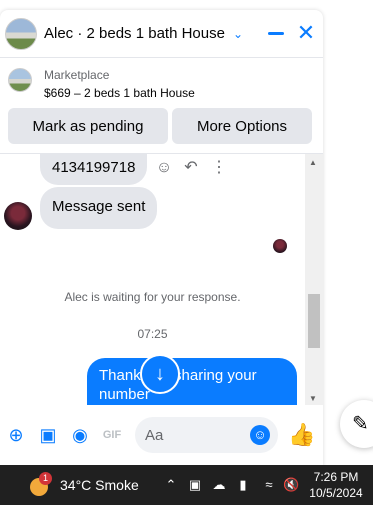 Image resolution: width=373 pixels, height=505 pixels. I want to click on scroll-down-arrow-icon: ↓, so click(160, 374).